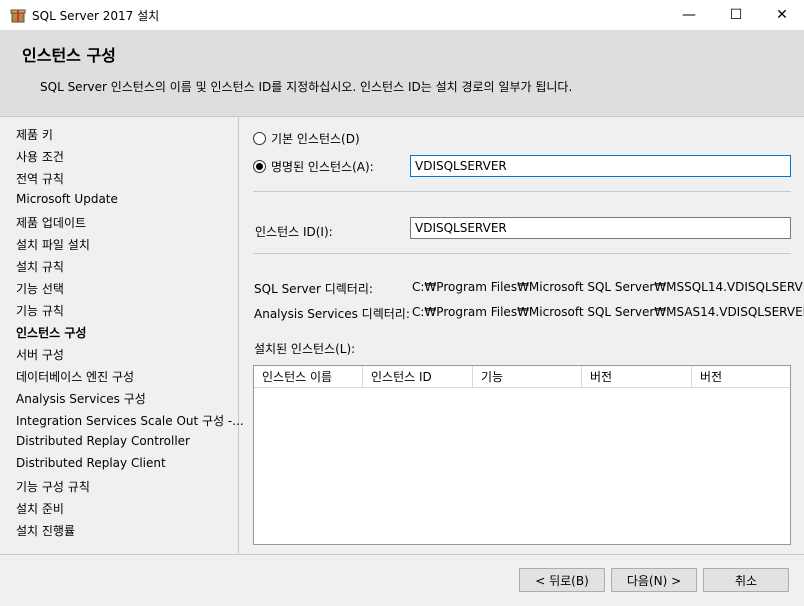  Describe the element at coordinates (45, 530) in the screenshot. I see `sidebar-item-installation-progress: 설치 진행률` at that location.